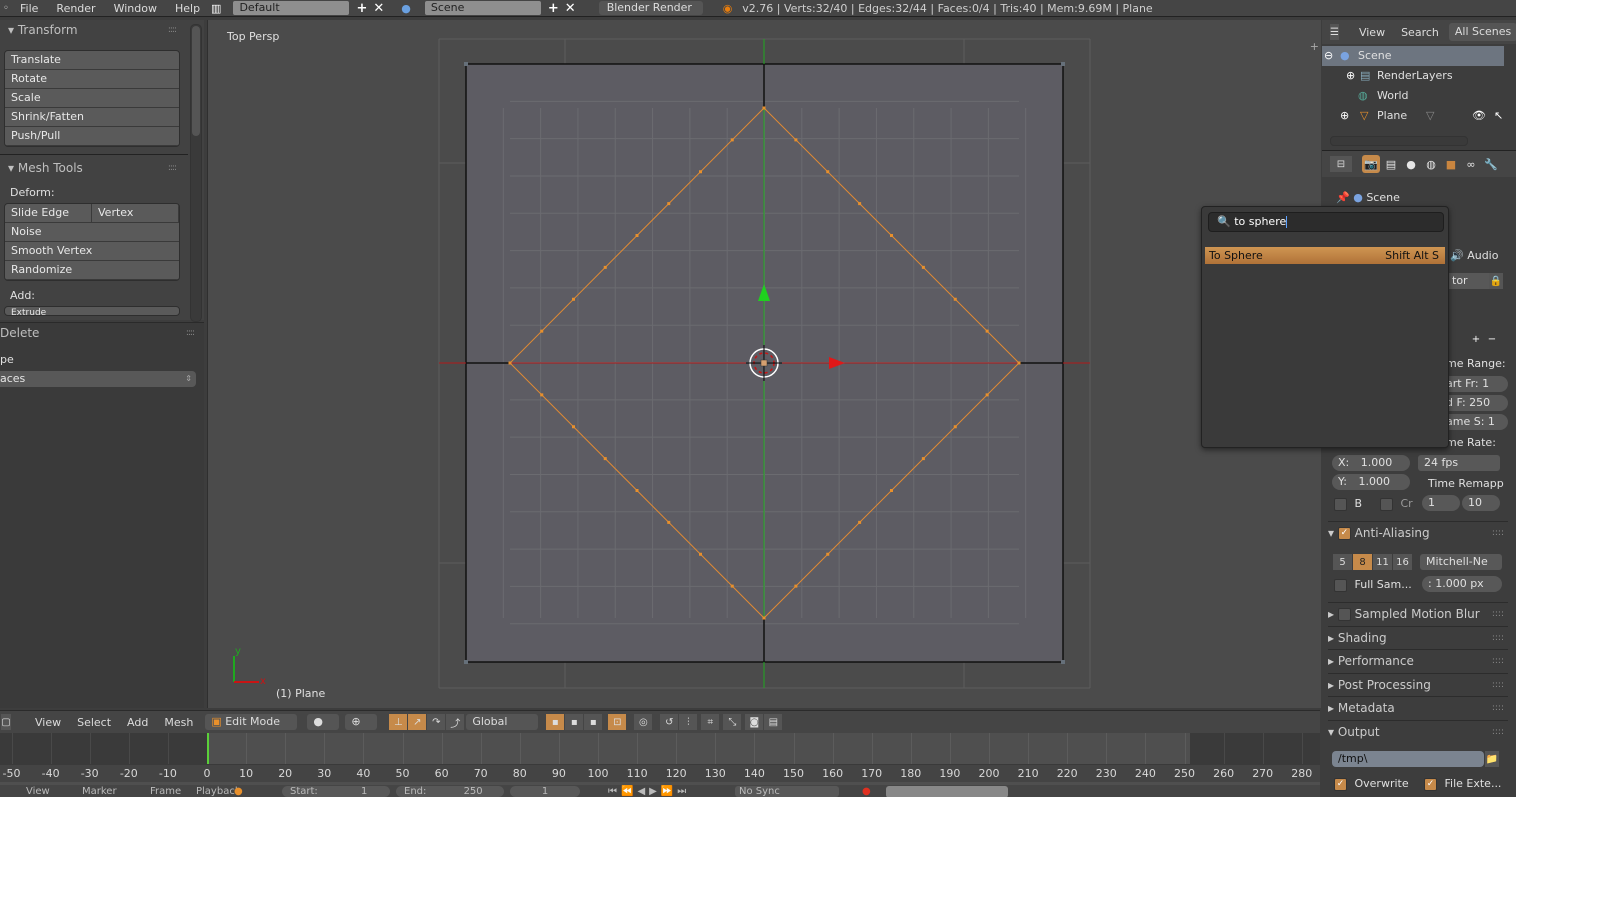  Describe the element at coordinates (1402, 562) in the screenshot. I see `aa-sample-16: 16` at that location.